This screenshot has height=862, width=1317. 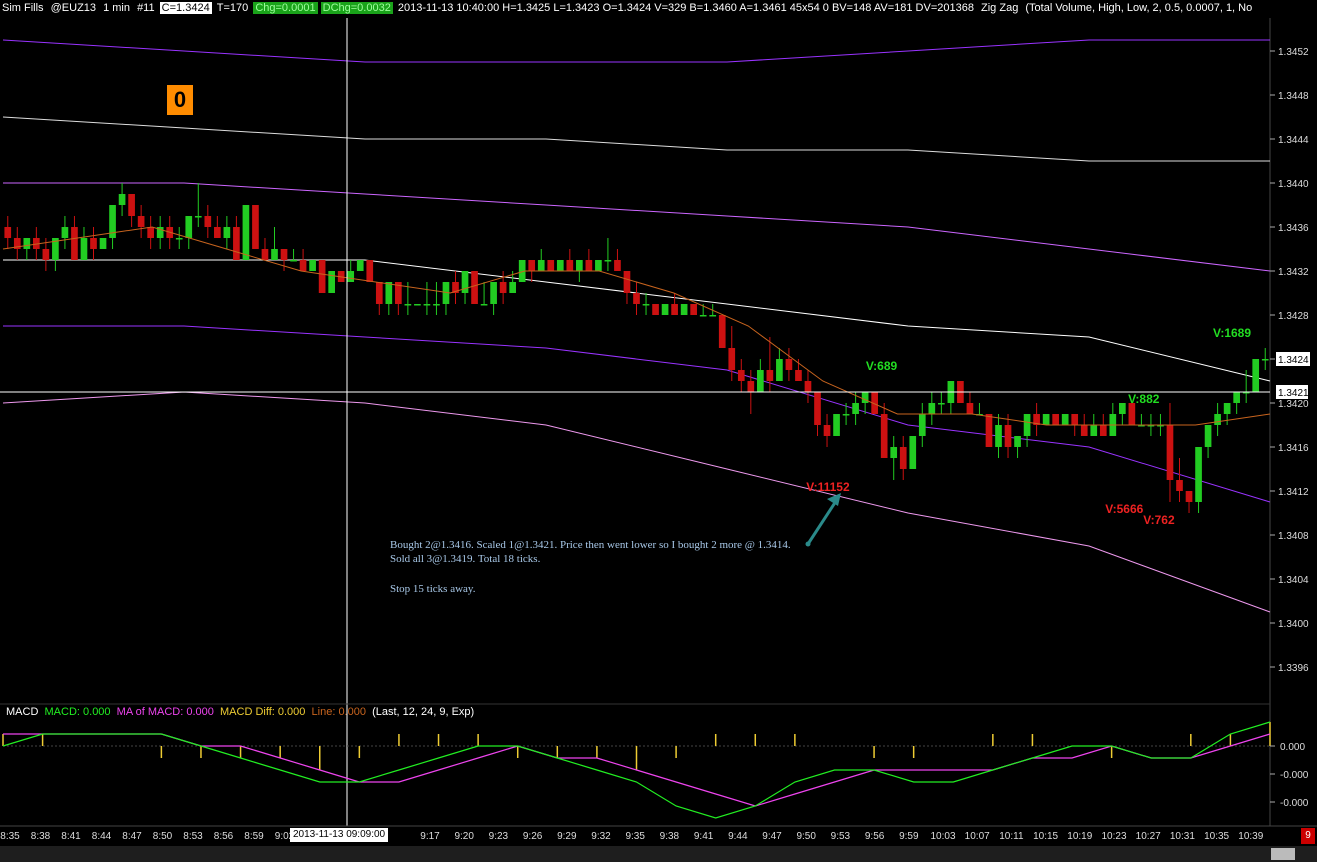 I want to click on price-tick-label: 1.3440, so click(x=1293, y=184).